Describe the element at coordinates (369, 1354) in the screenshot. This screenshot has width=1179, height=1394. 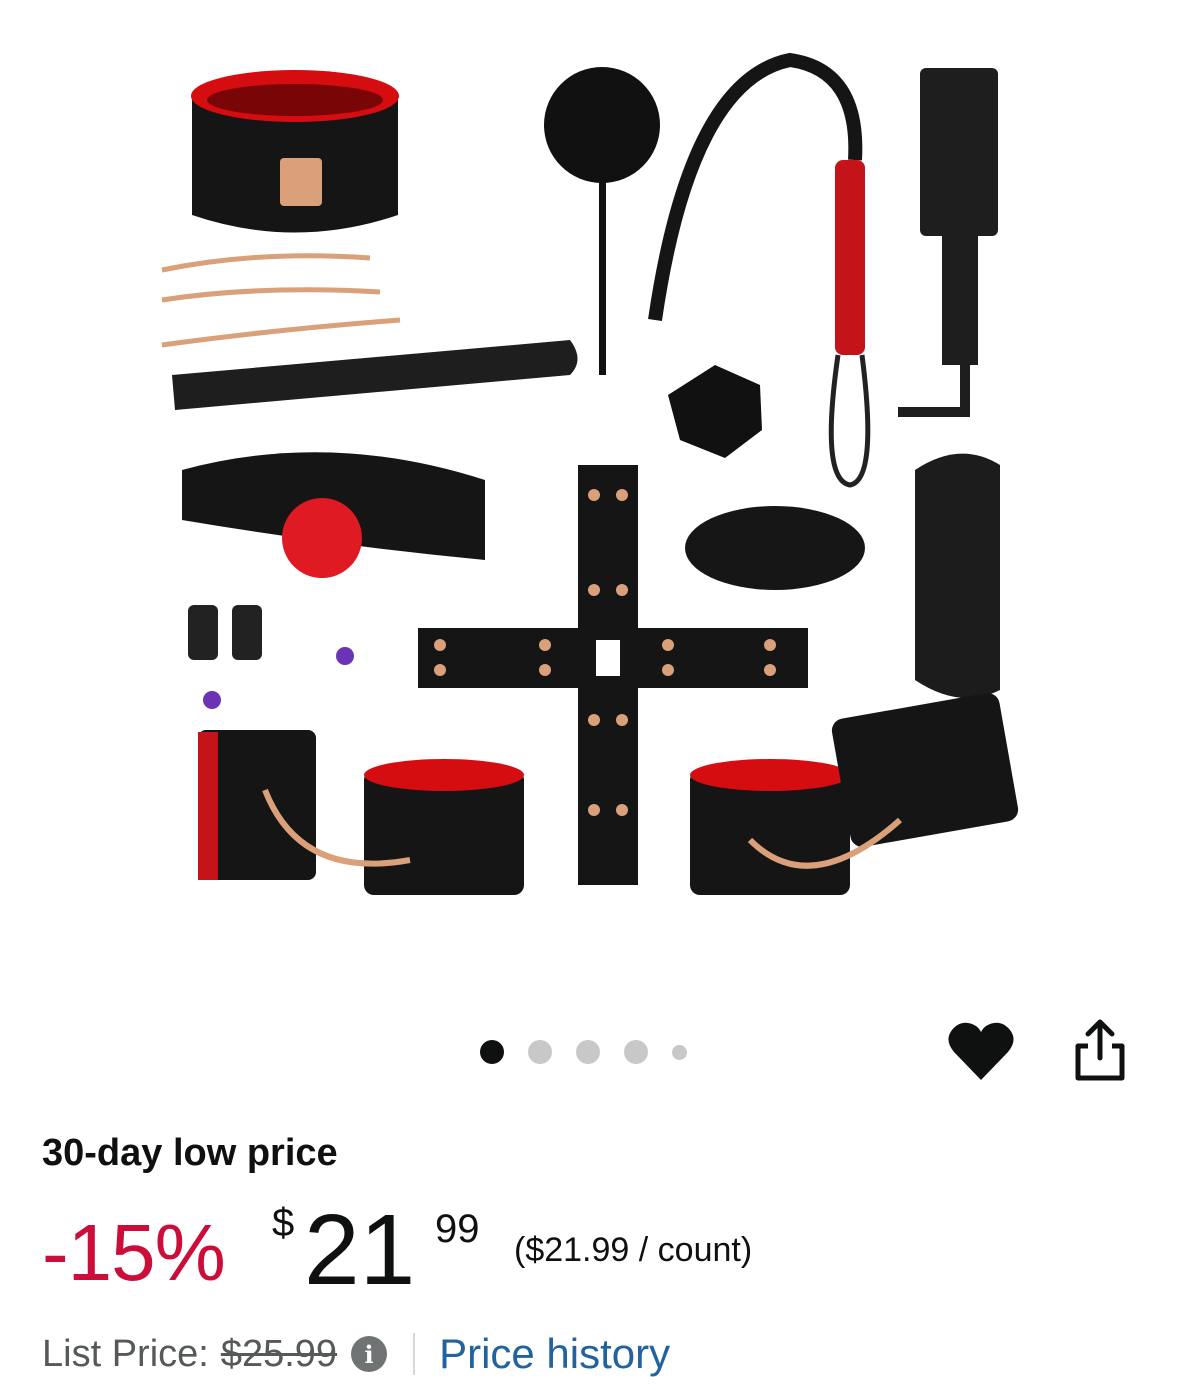
I see `info-icon: i` at that location.